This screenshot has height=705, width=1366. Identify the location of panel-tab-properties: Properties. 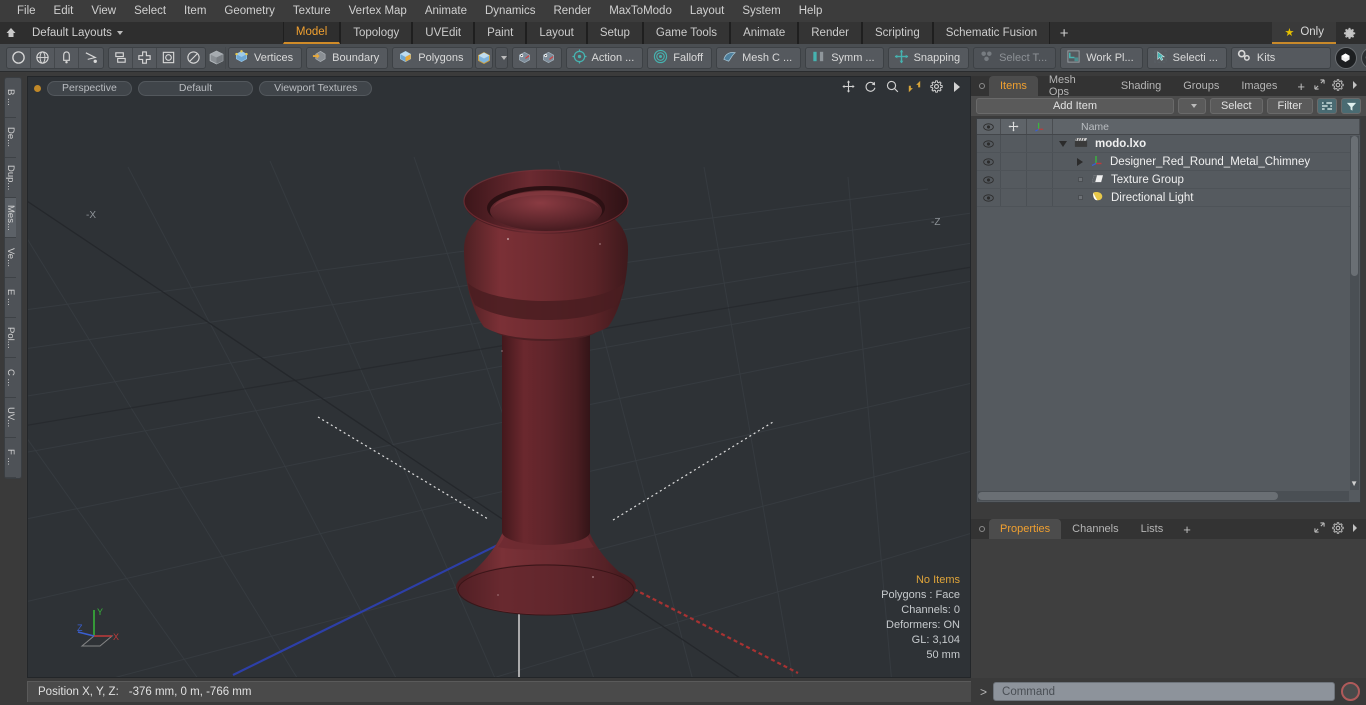
(1025, 529).